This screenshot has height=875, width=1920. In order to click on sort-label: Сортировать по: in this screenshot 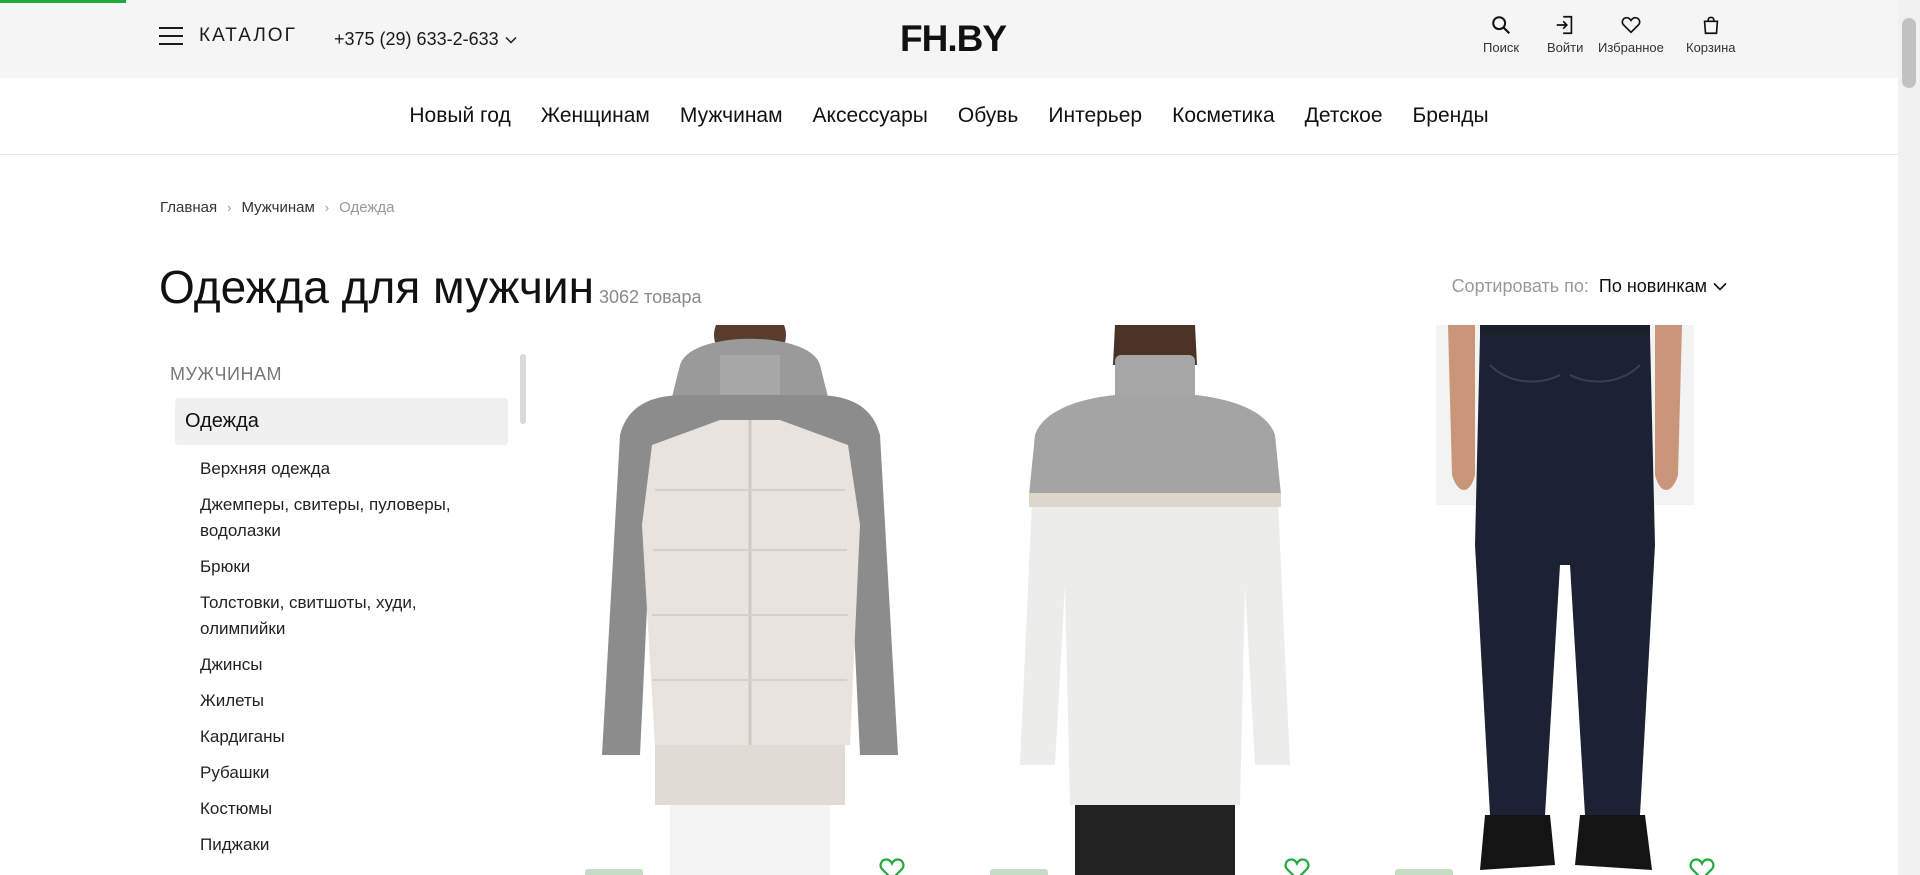, I will do `click(1520, 286)`.